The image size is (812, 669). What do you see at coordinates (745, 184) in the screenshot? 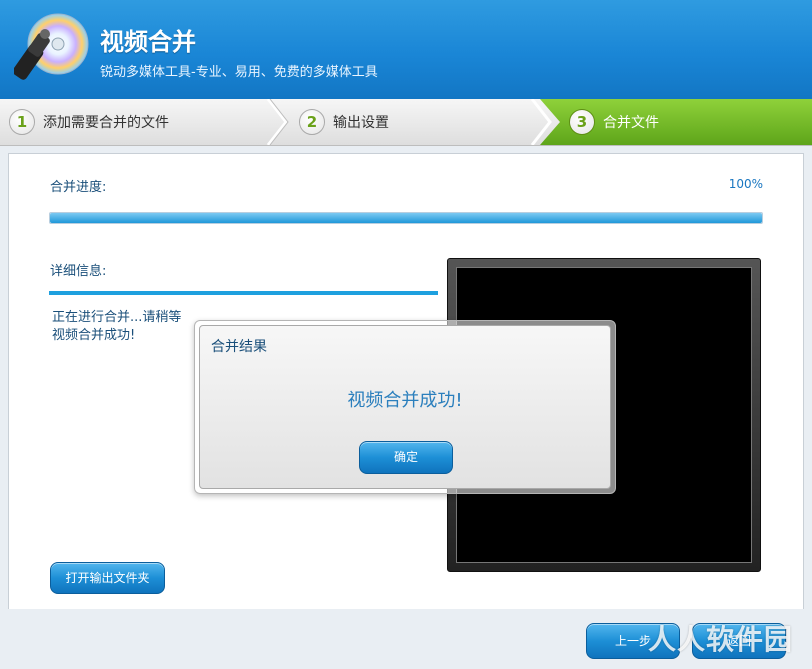
I see `progress-percent: 100%` at bounding box center [745, 184].